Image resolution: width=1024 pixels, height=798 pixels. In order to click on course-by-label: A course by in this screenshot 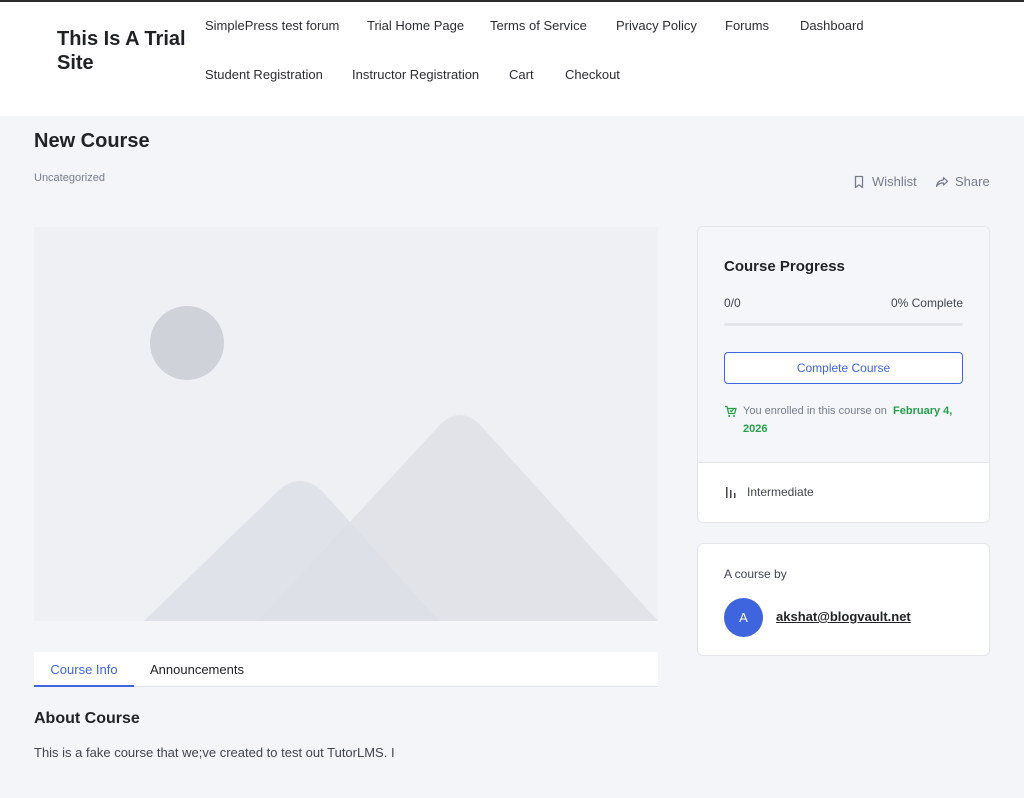, I will do `click(755, 574)`.